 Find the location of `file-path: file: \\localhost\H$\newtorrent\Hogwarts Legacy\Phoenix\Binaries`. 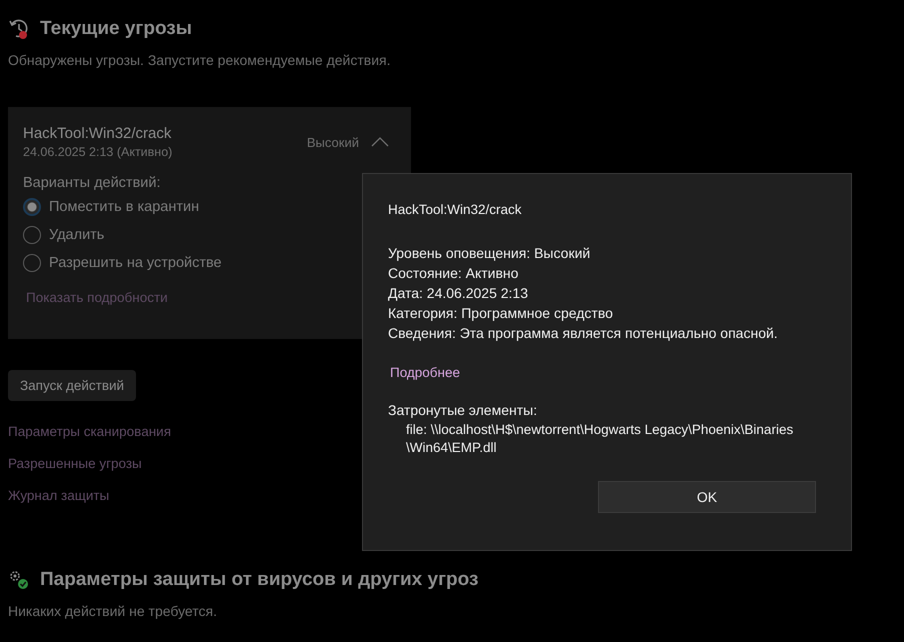

file-path: file: \\localhost\H$\newtorrent\Hogwarts Legacy\Phoenix\Binaries is located at coordinates (600, 430).